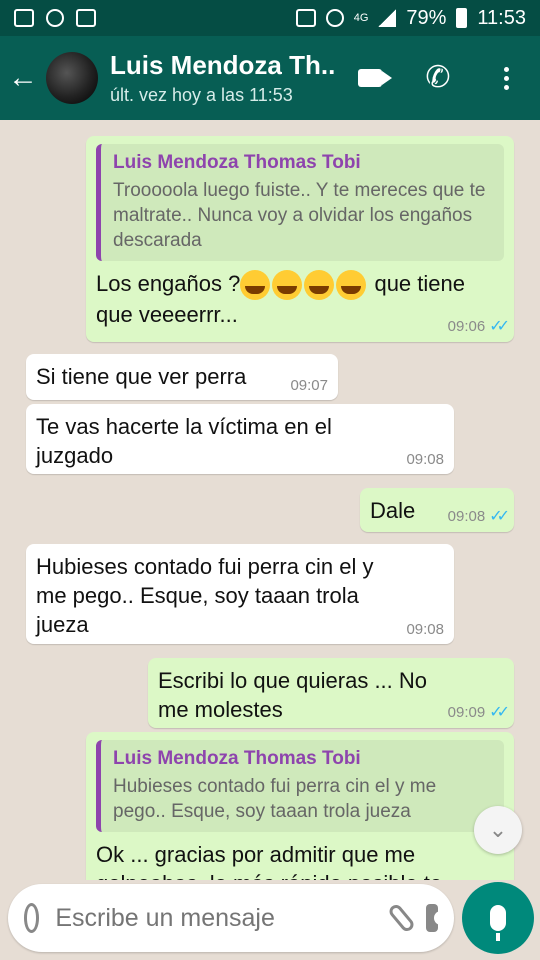 The height and width of the screenshot is (960, 540). I want to click on battery-icon, so click(462, 18).